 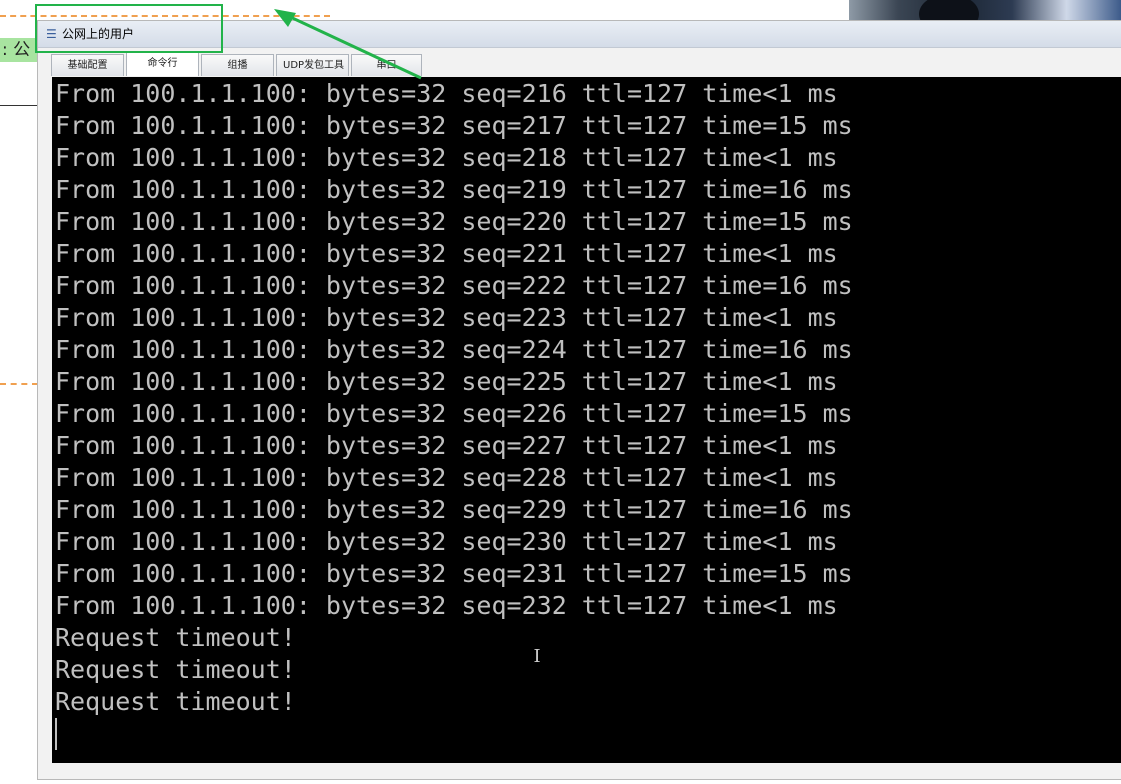 I want to click on tab-command-line: 命令行, so click(x=162, y=64).